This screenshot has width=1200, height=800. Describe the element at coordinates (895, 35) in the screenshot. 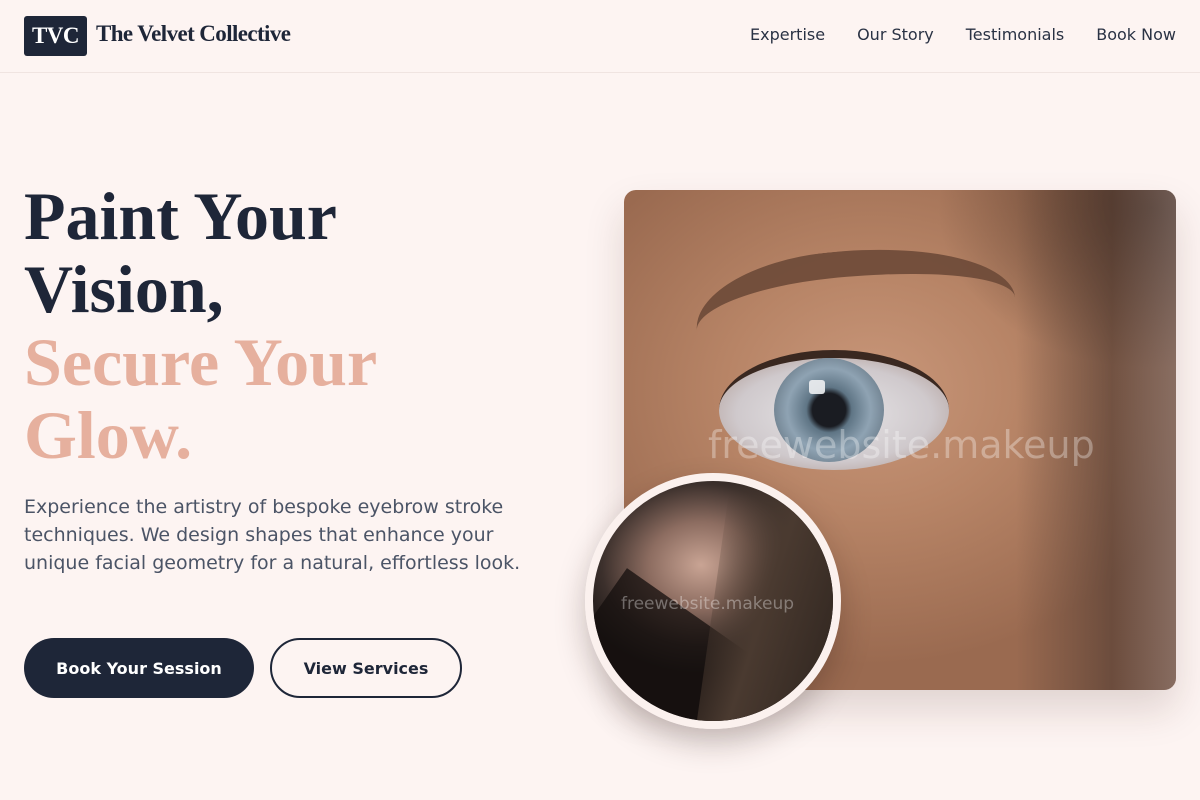

I see `nav-link-our-story: Our Story` at that location.